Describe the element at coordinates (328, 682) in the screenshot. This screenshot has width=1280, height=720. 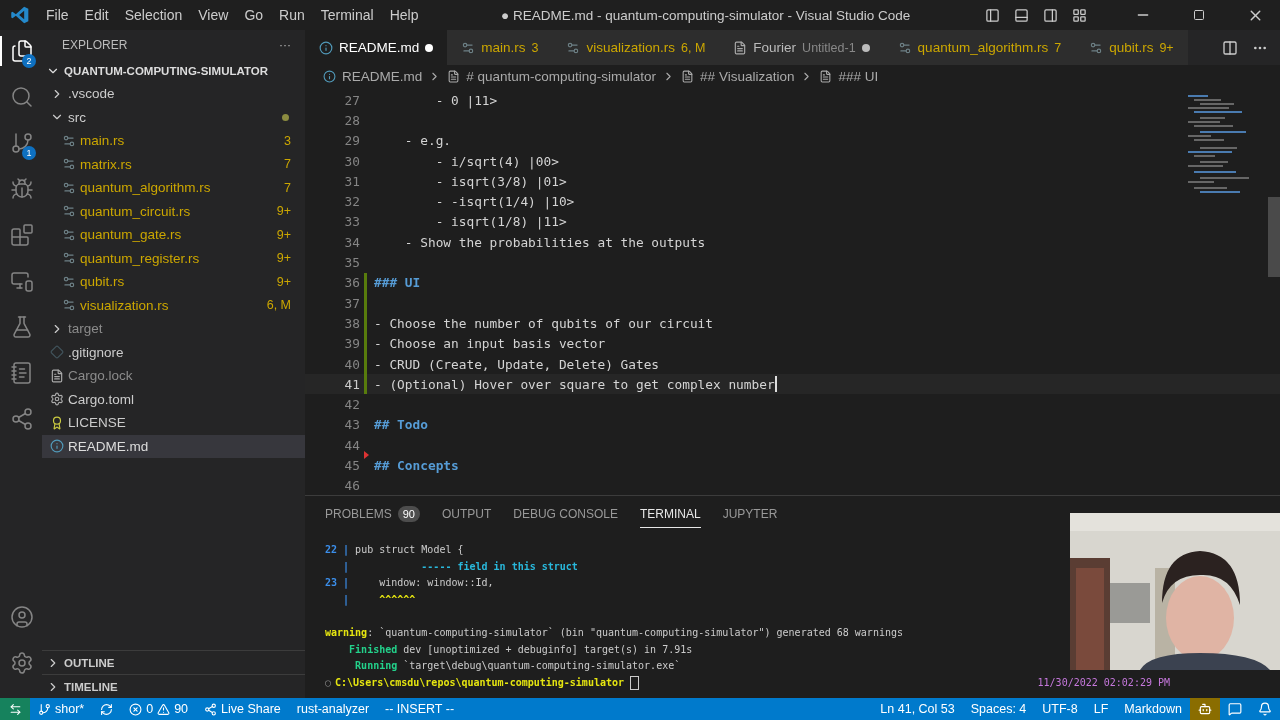
I see `prompt-marker: ○` at that location.